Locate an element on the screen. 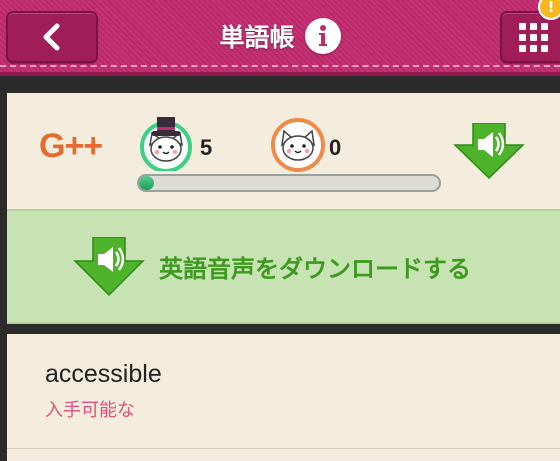 The image size is (560, 461). word-meaning: 入手可能な is located at coordinates (90, 410).